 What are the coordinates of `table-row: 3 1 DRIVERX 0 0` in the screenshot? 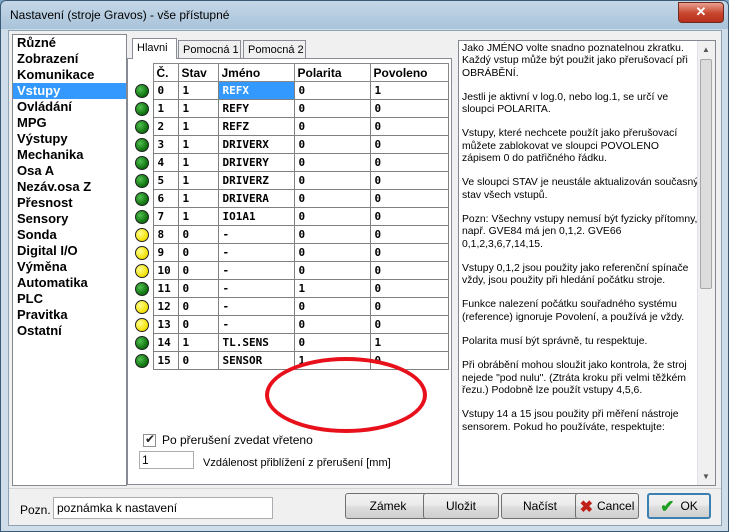 It's located at (290, 144).